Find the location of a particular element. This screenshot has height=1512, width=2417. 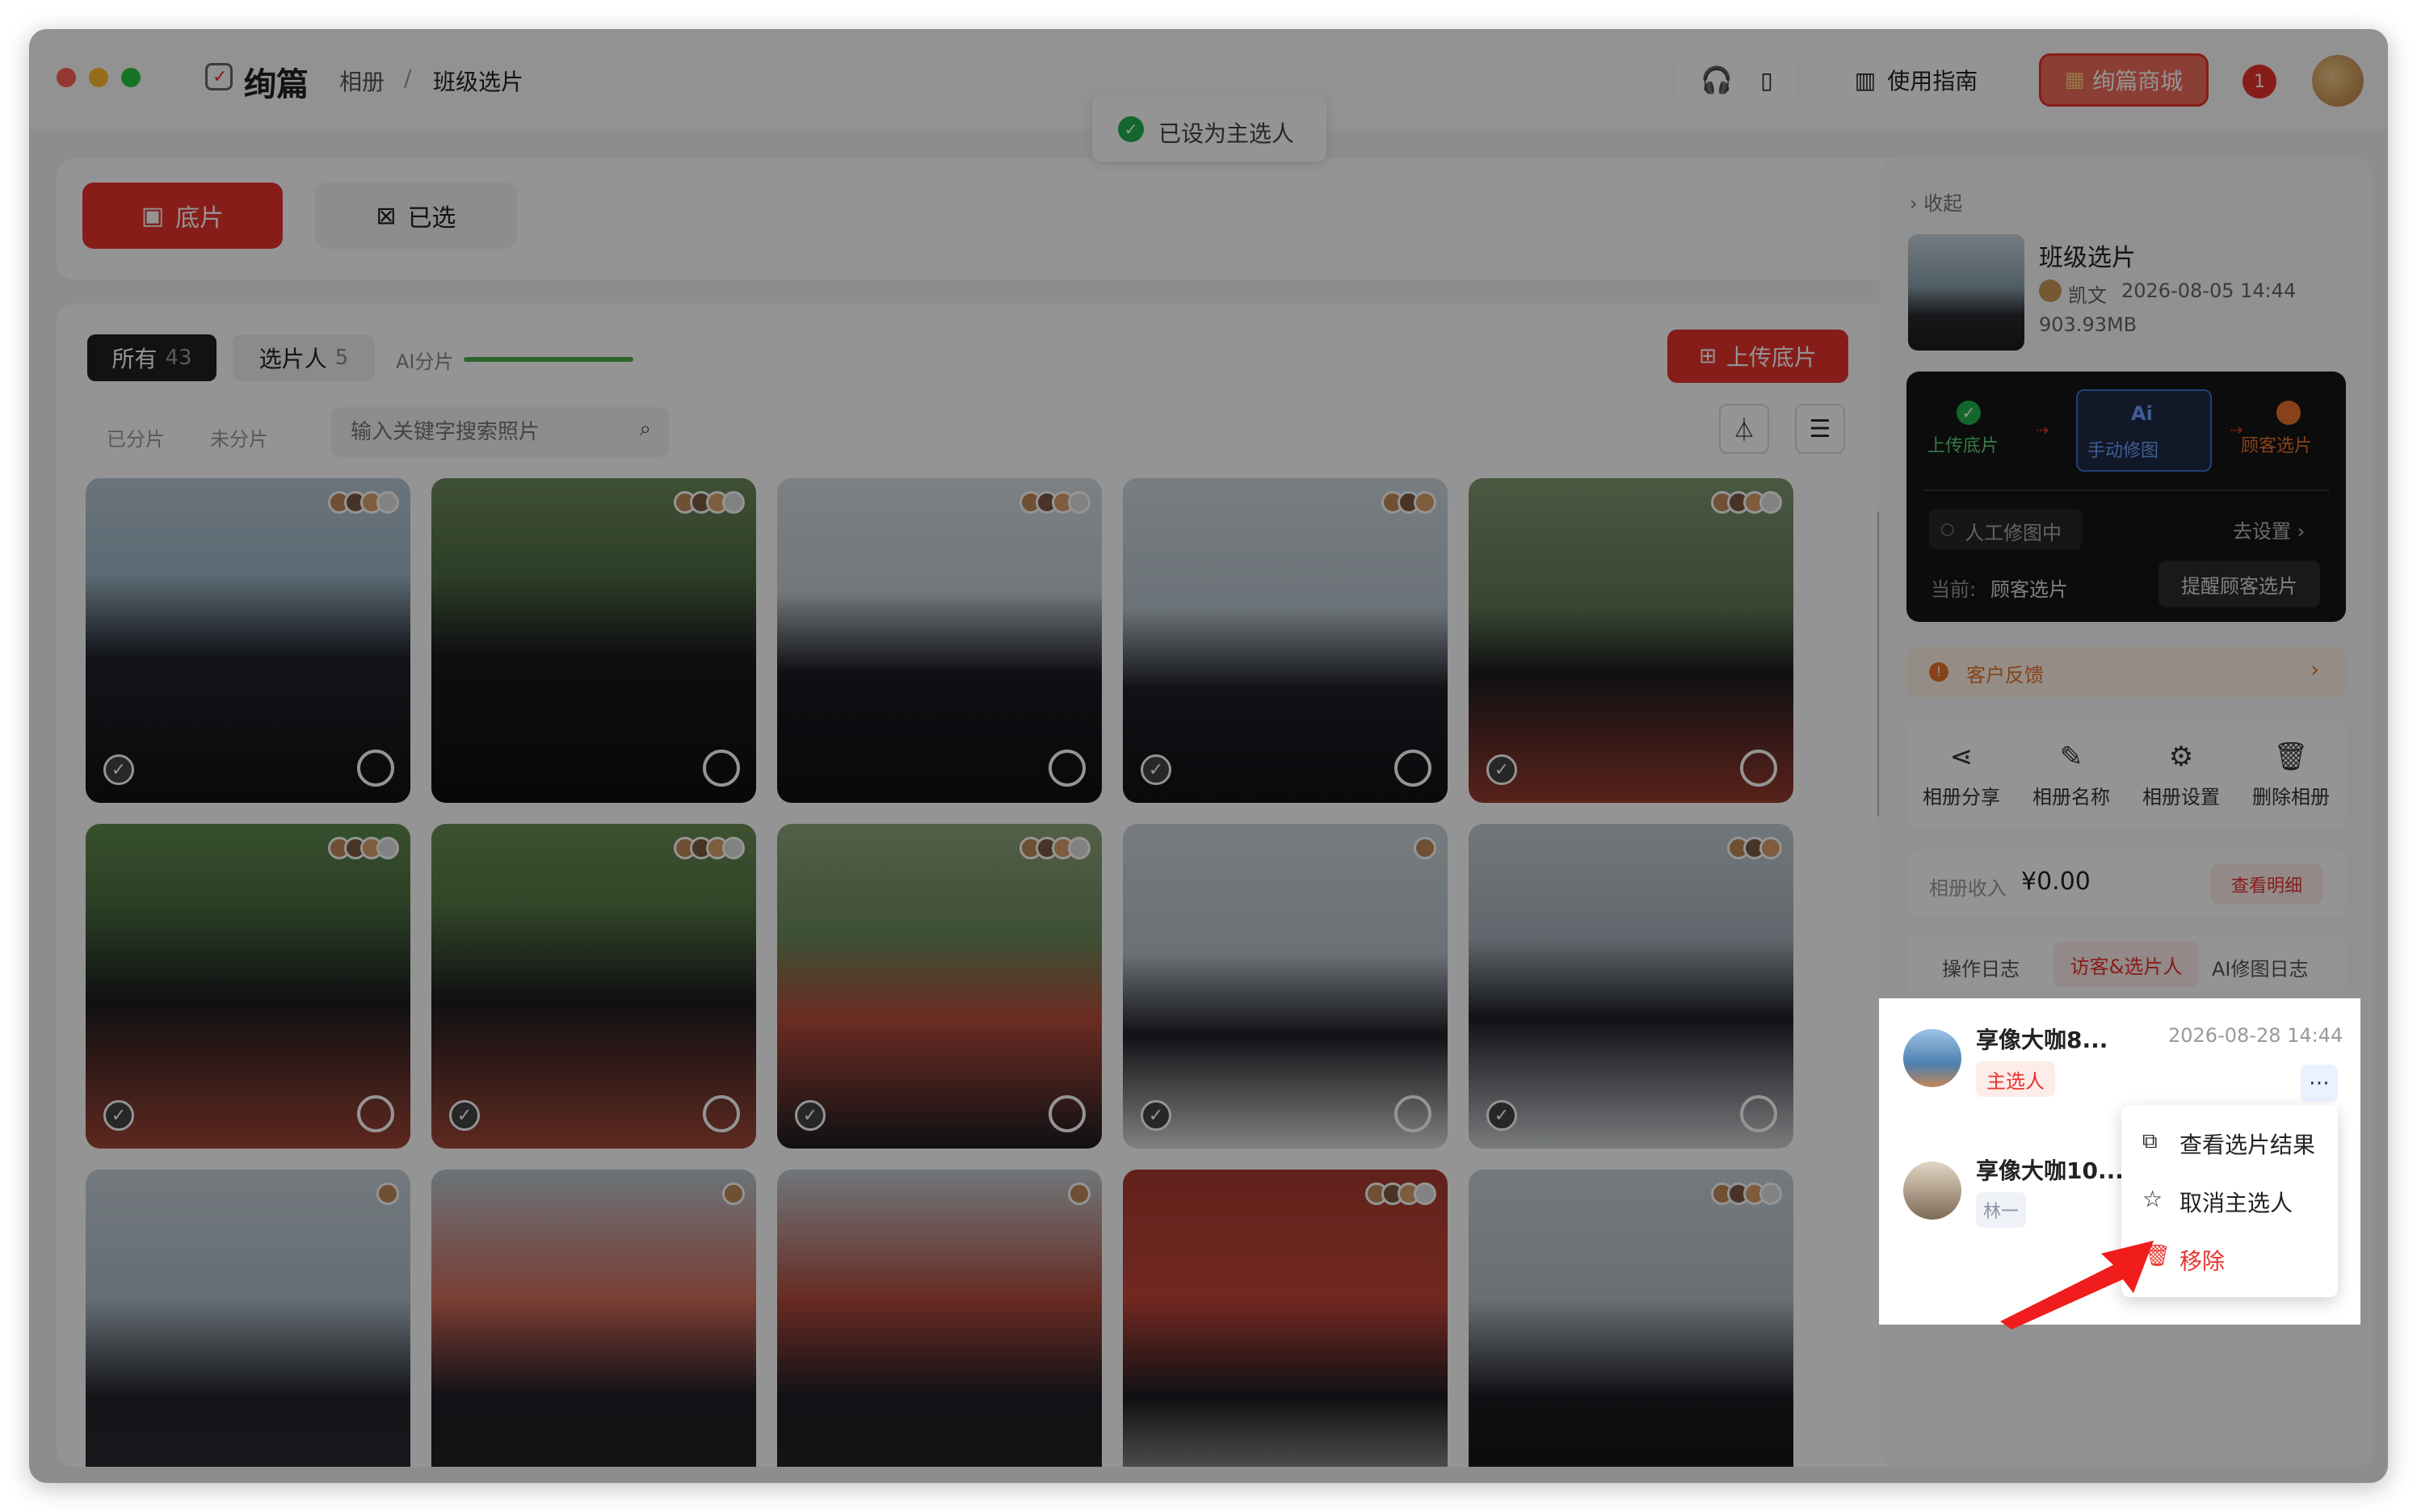

tab-raw: ▣ 底片 is located at coordinates (183, 216).